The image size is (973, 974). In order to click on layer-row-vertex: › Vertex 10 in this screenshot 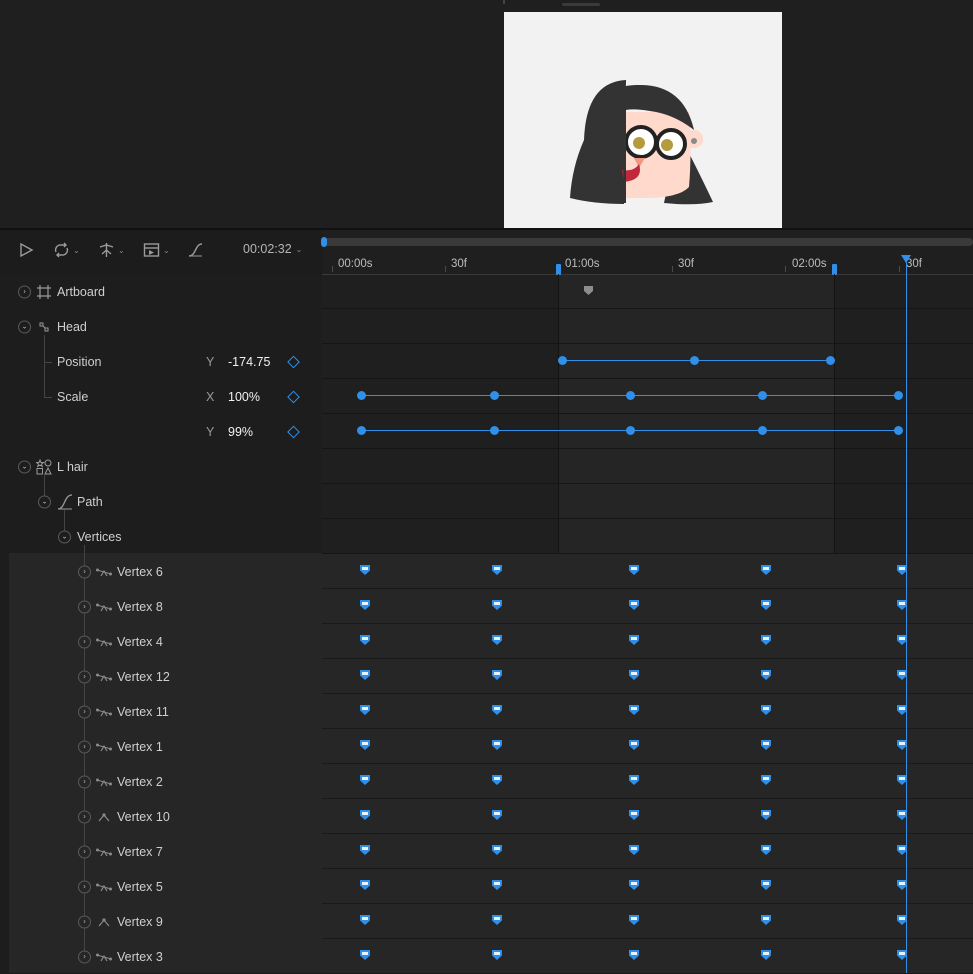, I will do `click(161, 816)`.